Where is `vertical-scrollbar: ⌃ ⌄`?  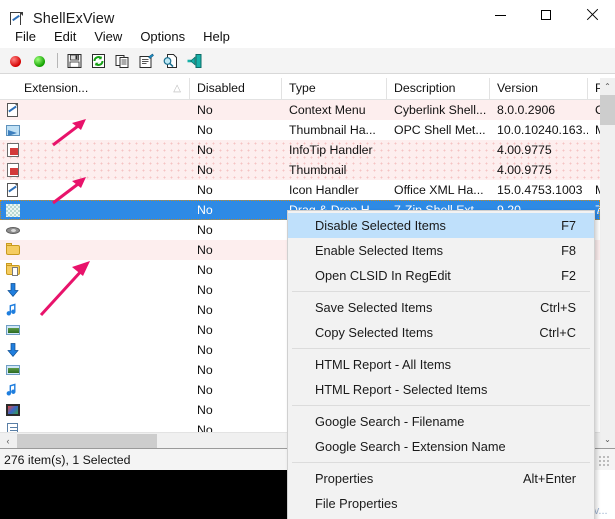
vertical-scrollbar: ⌃ ⌄ is located at coordinates (607, 263).